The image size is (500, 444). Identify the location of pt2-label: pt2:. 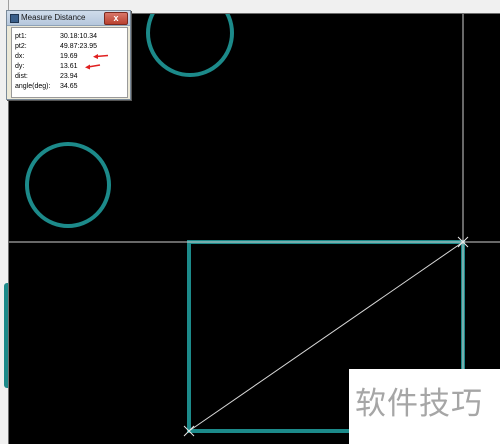
(21, 46).